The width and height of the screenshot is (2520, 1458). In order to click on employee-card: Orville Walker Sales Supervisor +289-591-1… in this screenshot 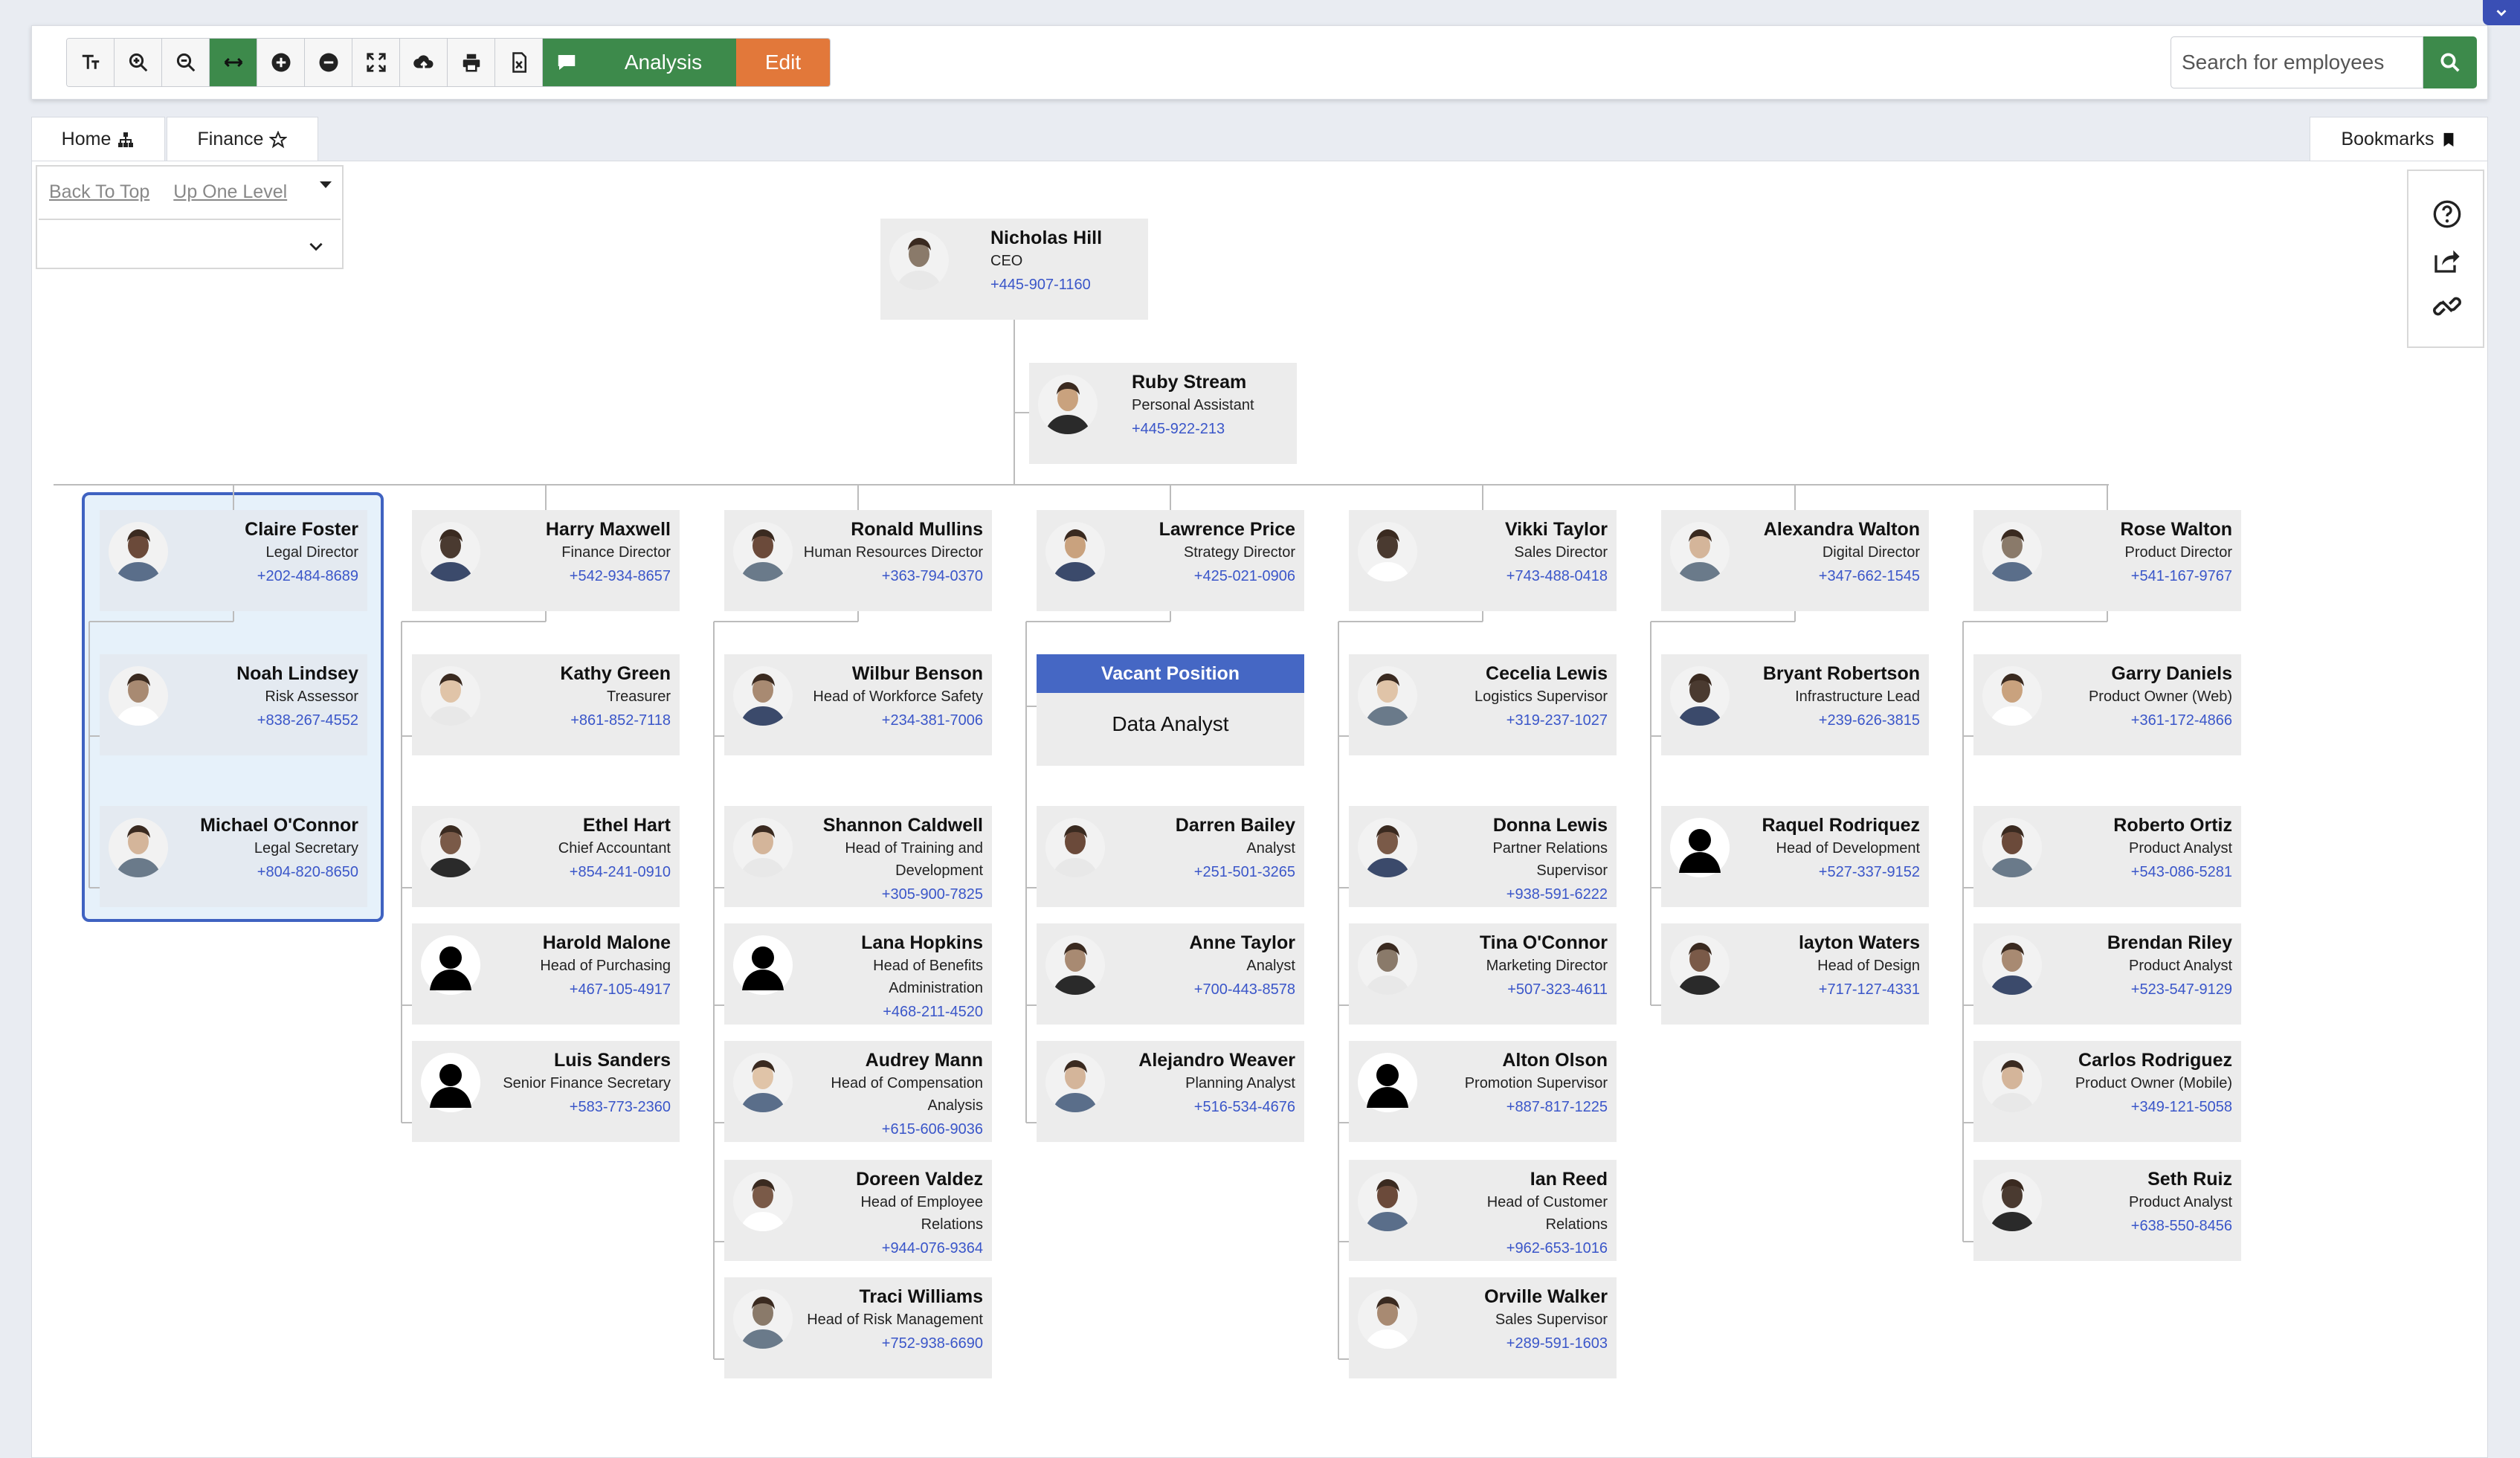, I will do `click(1483, 1327)`.